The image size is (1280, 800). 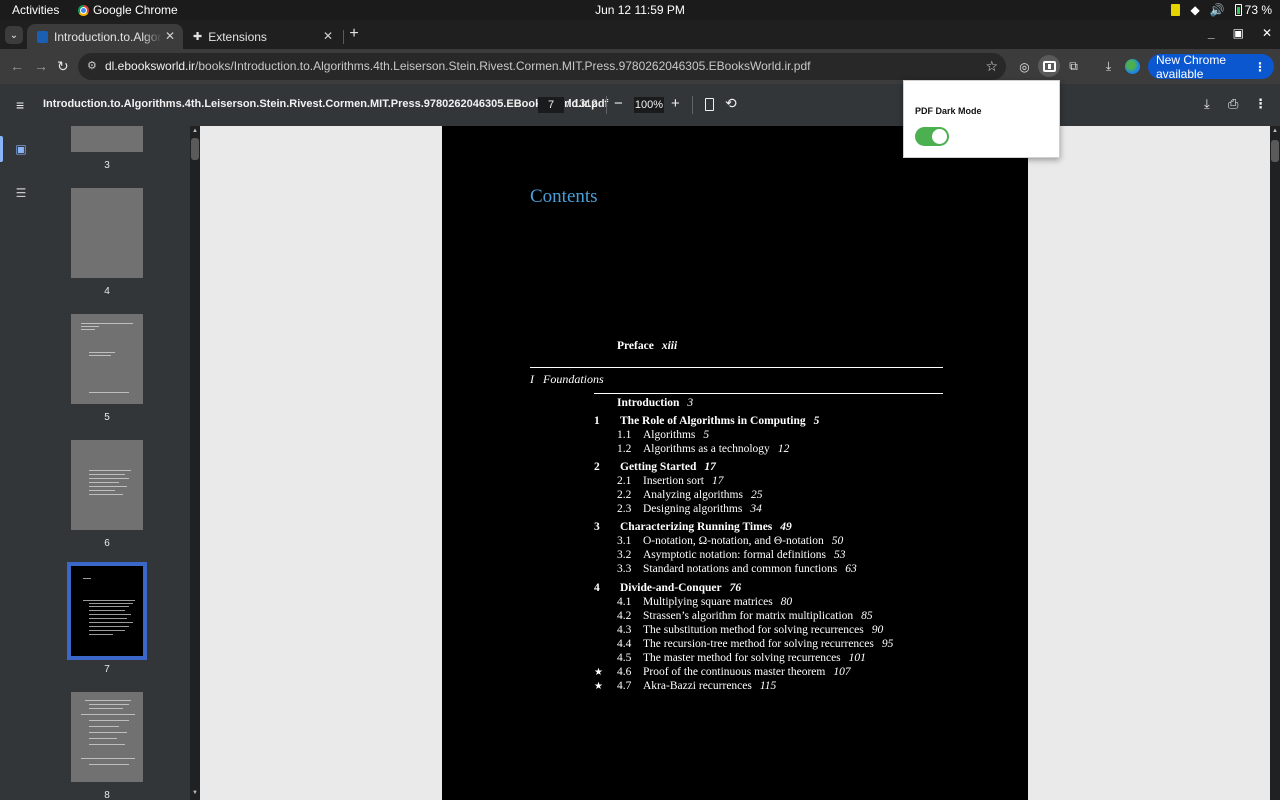 What do you see at coordinates (1260, 66) in the screenshot?
I see `more-vert-icon: ⋮` at bounding box center [1260, 66].